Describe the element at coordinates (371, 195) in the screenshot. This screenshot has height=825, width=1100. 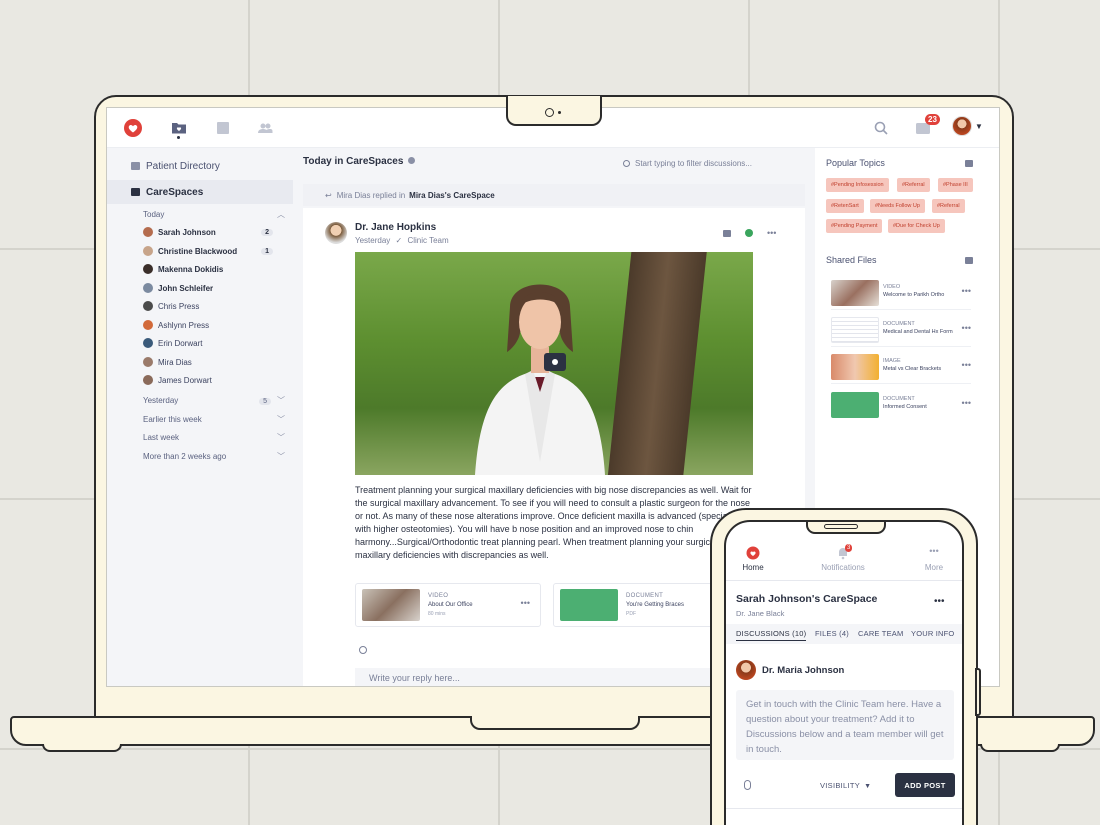
I see `reply-note-prefix: Mira Dias replied in` at that location.